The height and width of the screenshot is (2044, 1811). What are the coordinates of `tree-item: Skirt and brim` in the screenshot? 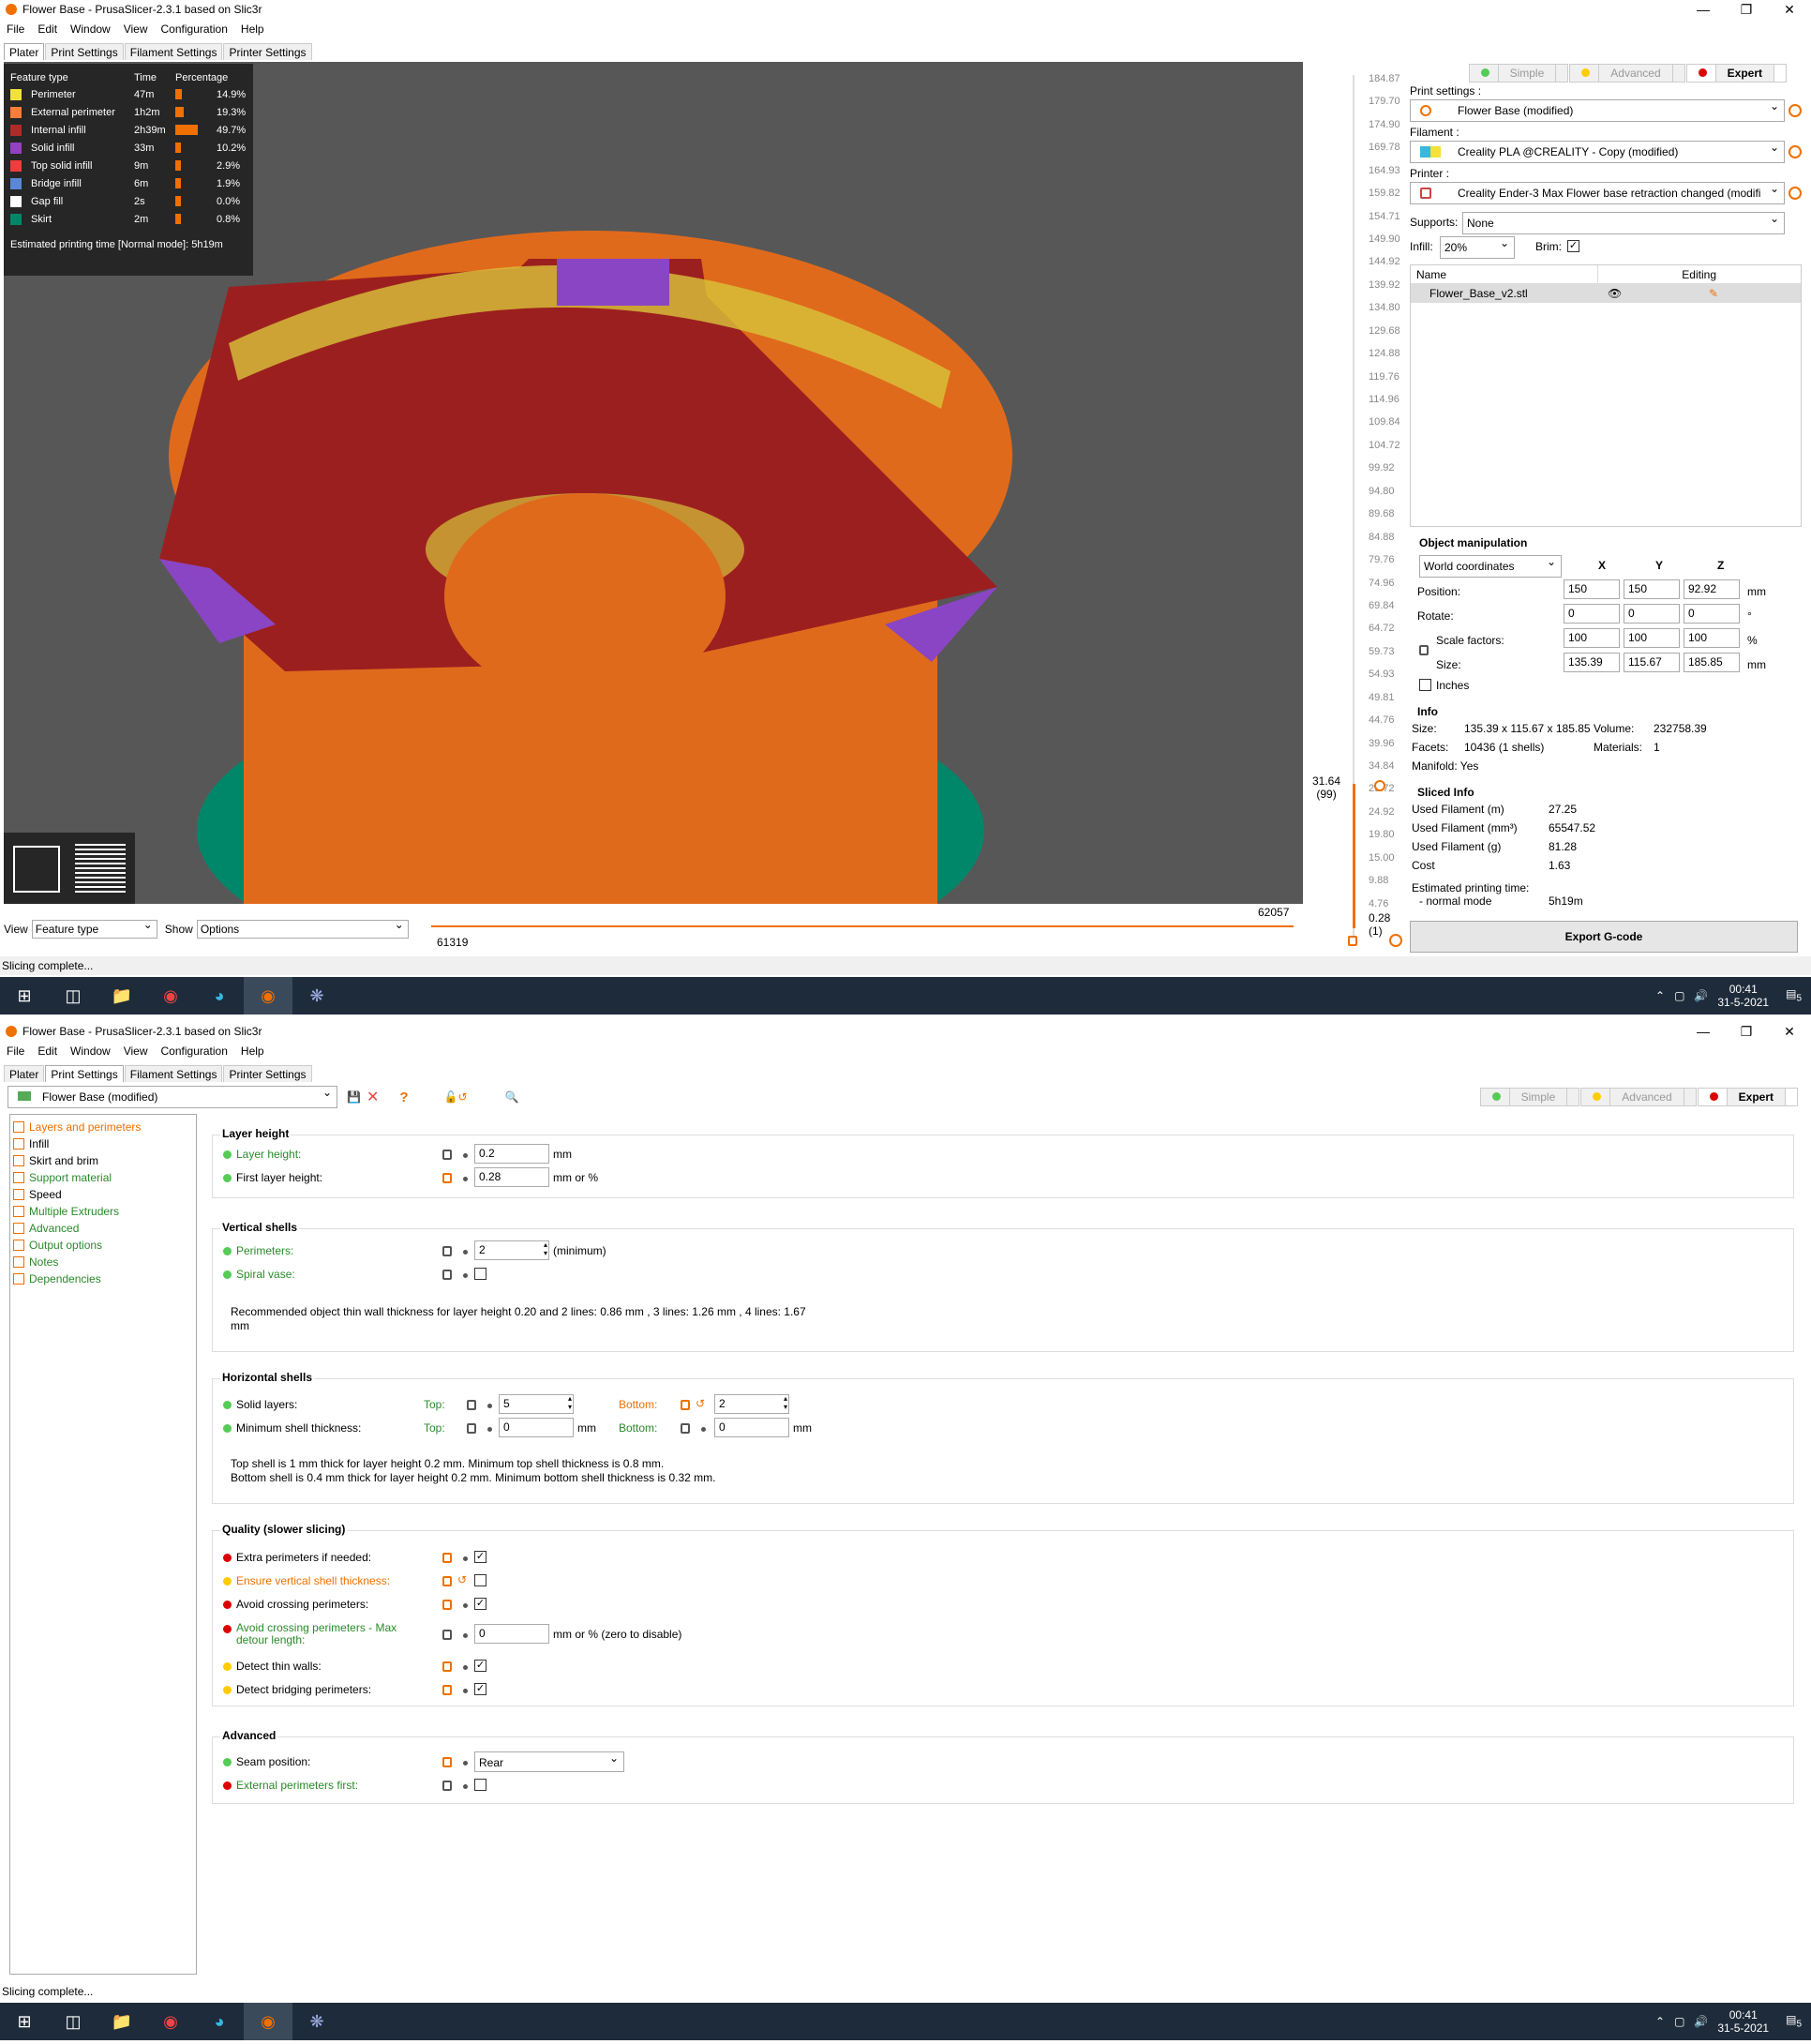 It's located at (103, 1160).